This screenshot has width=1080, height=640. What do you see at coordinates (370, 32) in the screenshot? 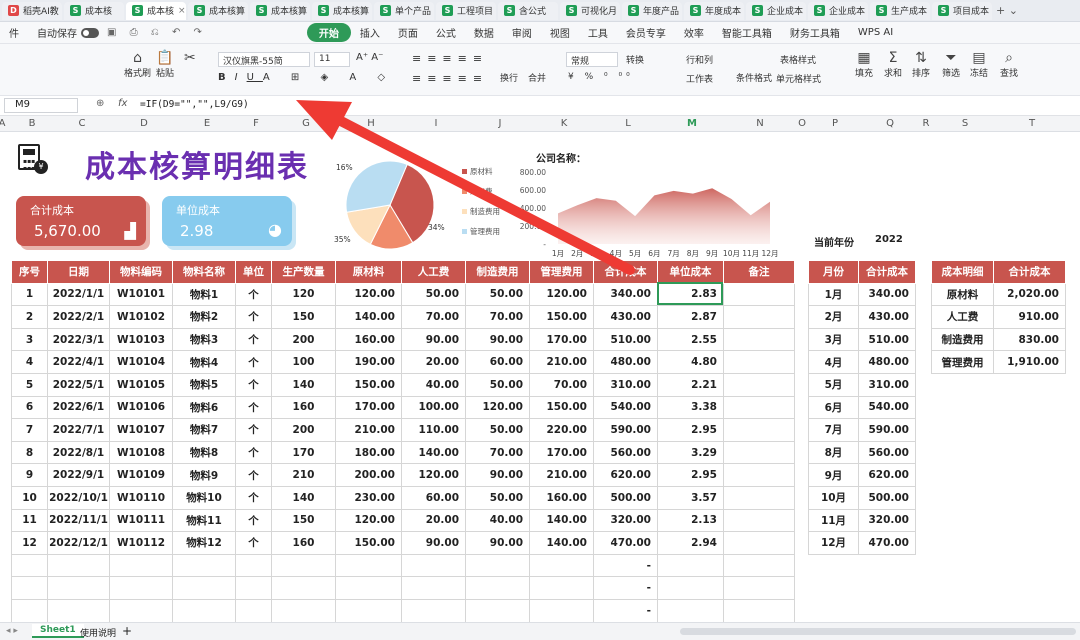
I see `menu-item: 插入` at bounding box center [370, 32].